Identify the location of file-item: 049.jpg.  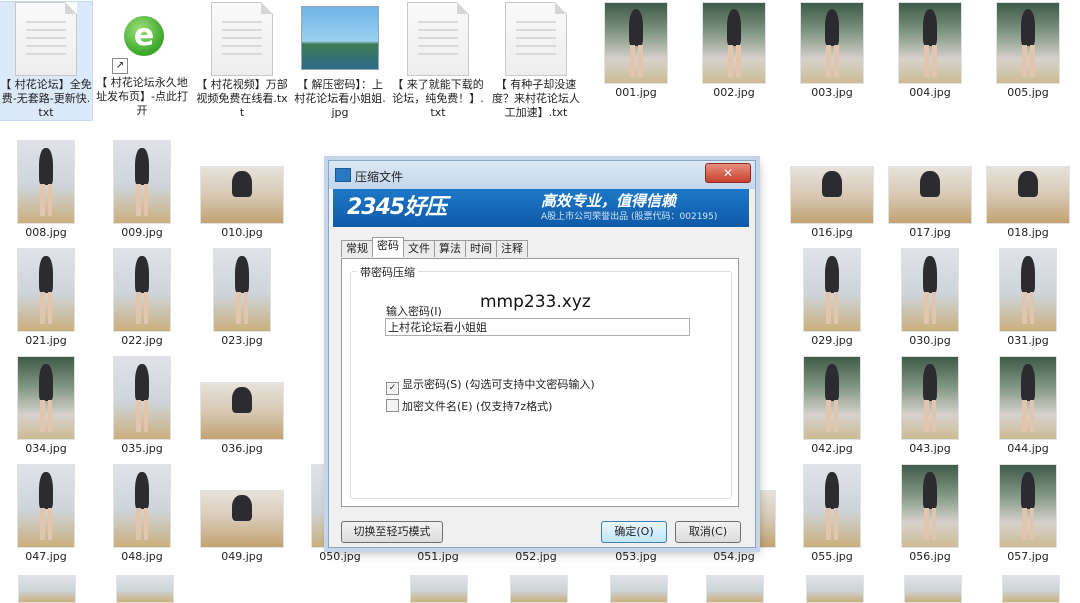
(242, 514).